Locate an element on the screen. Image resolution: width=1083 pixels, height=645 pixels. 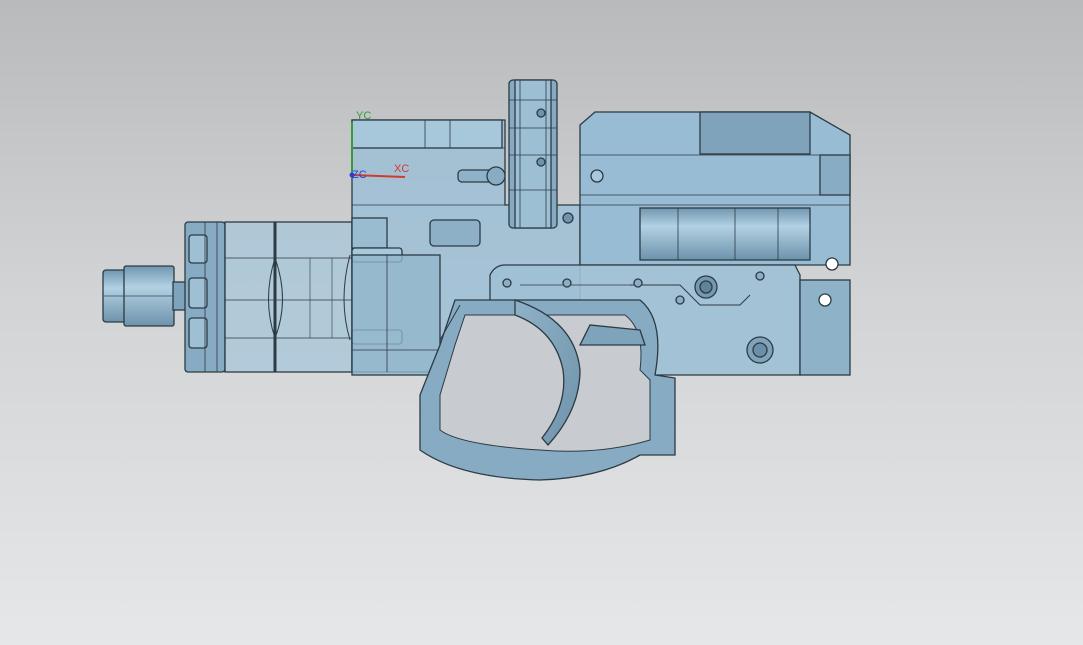
barrel-section is located at coordinates (288, 297).